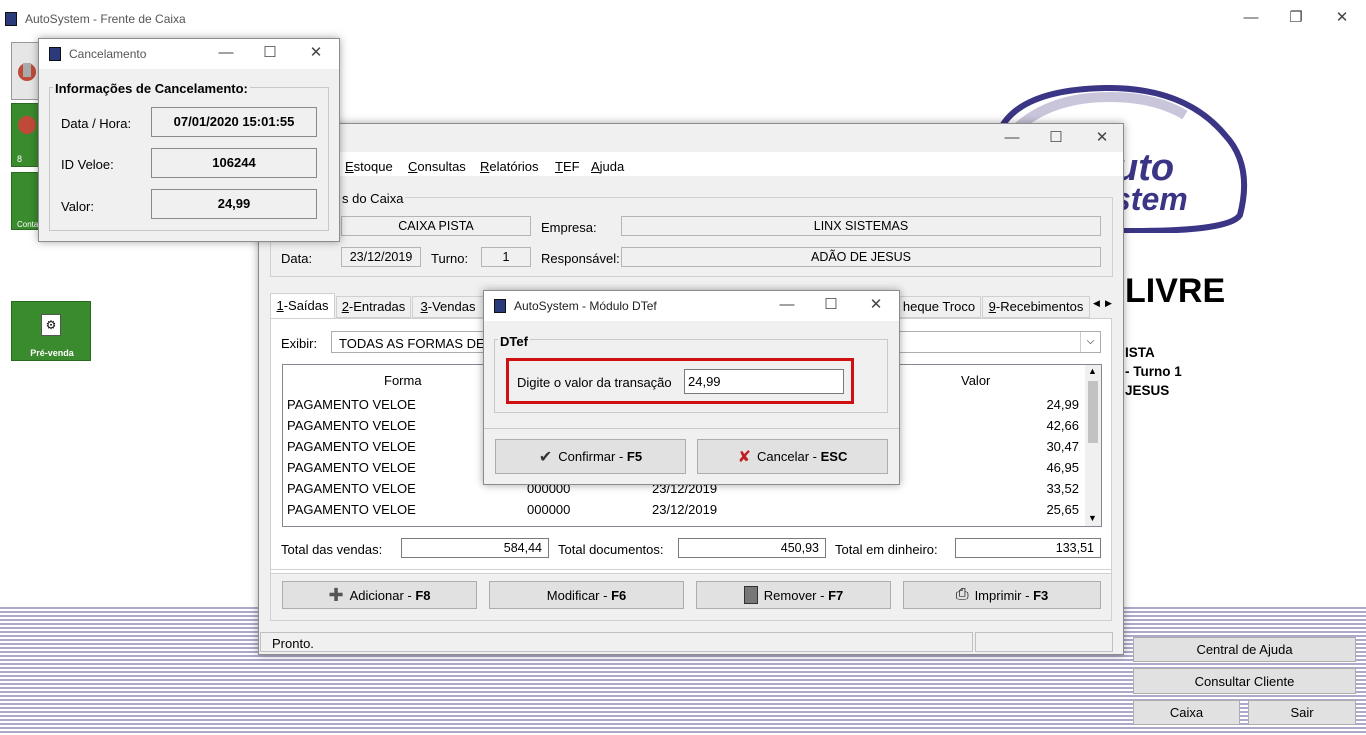 The height and width of the screenshot is (735, 1366). I want to click on menu-estoque: Estoque, so click(369, 166).